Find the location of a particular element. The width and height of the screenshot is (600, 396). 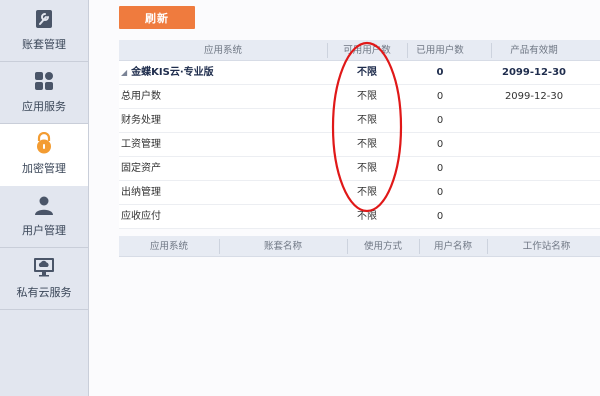

column-header-available-users: 可用用户数 is located at coordinates (367, 50).